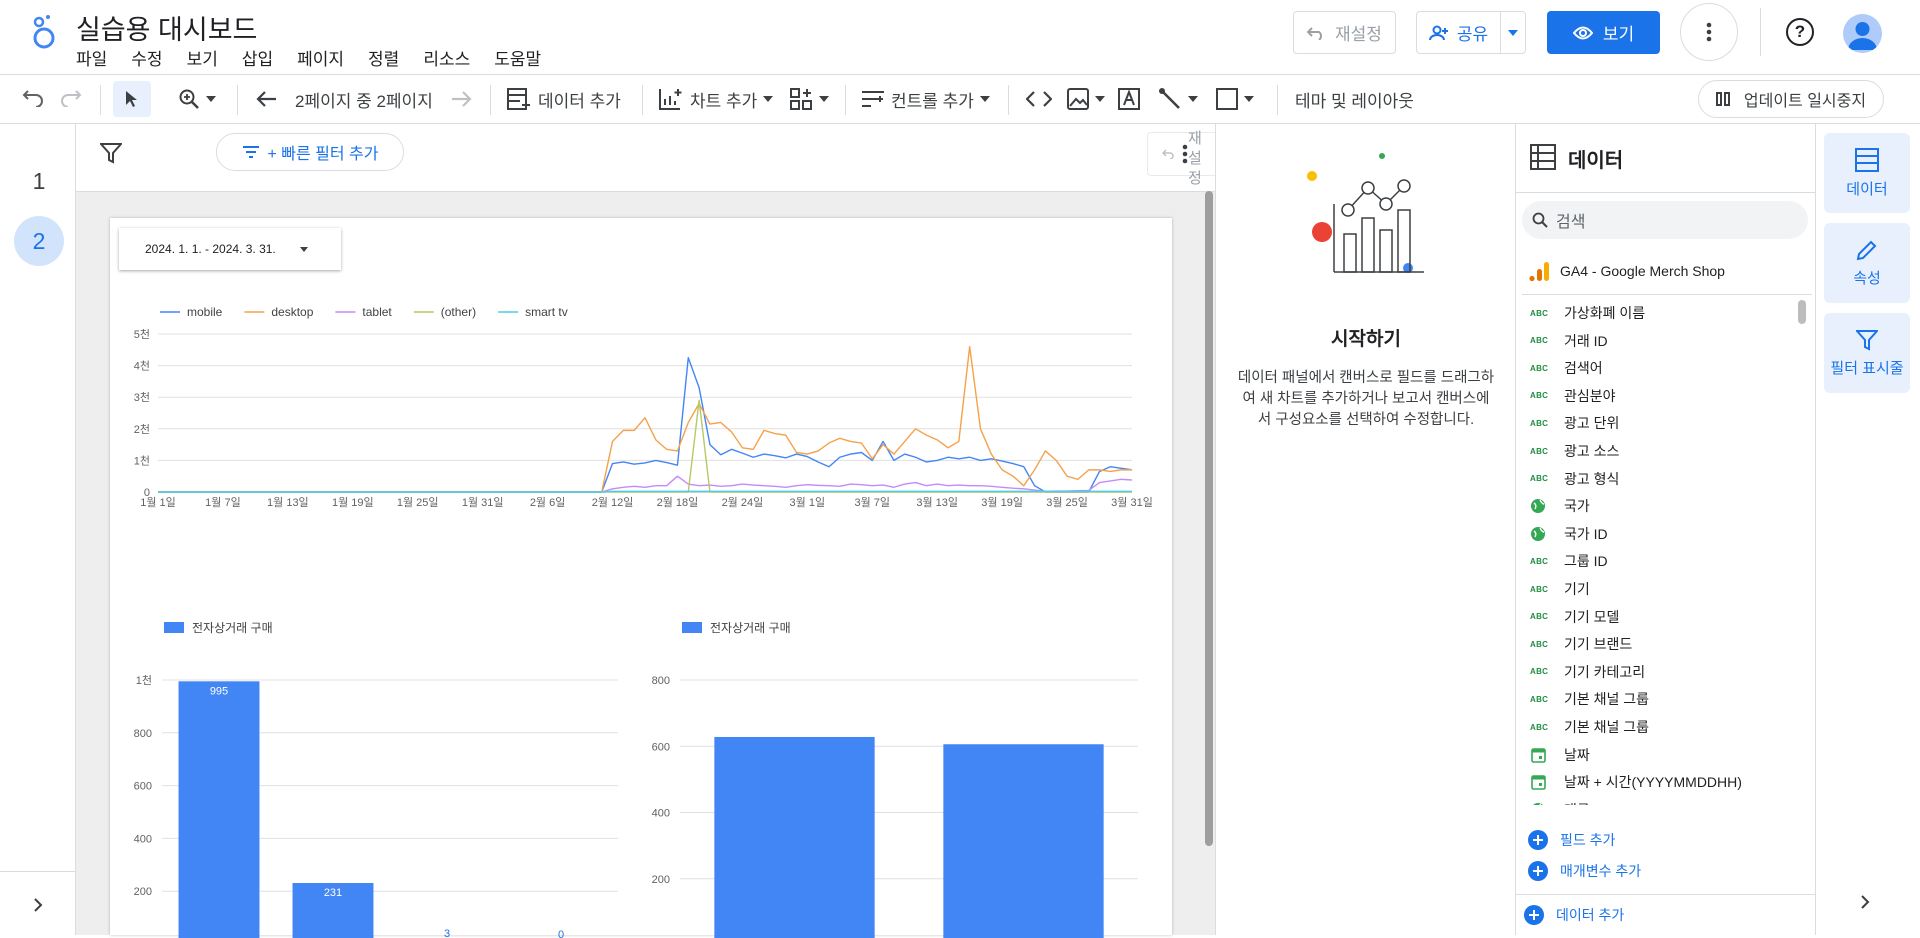 This screenshot has height=938, width=1920. What do you see at coordinates (166, 27) in the screenshot?
I see `report-title: 실습용 대시보드` at bounding box center [166, 27].